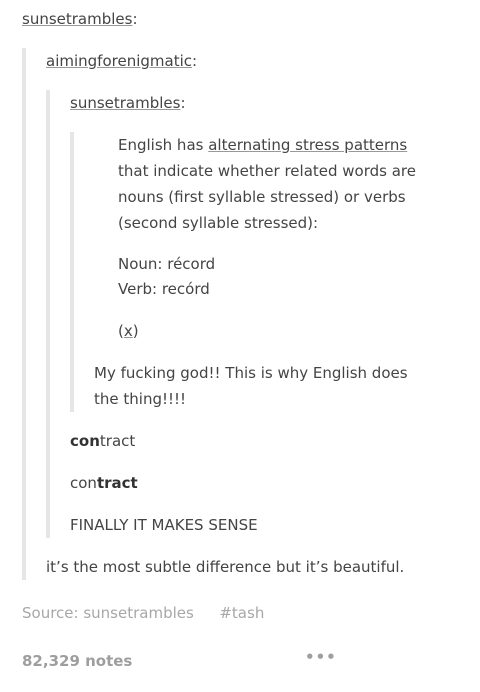  I want to click on quote-bar-level2, so click(48, 314).